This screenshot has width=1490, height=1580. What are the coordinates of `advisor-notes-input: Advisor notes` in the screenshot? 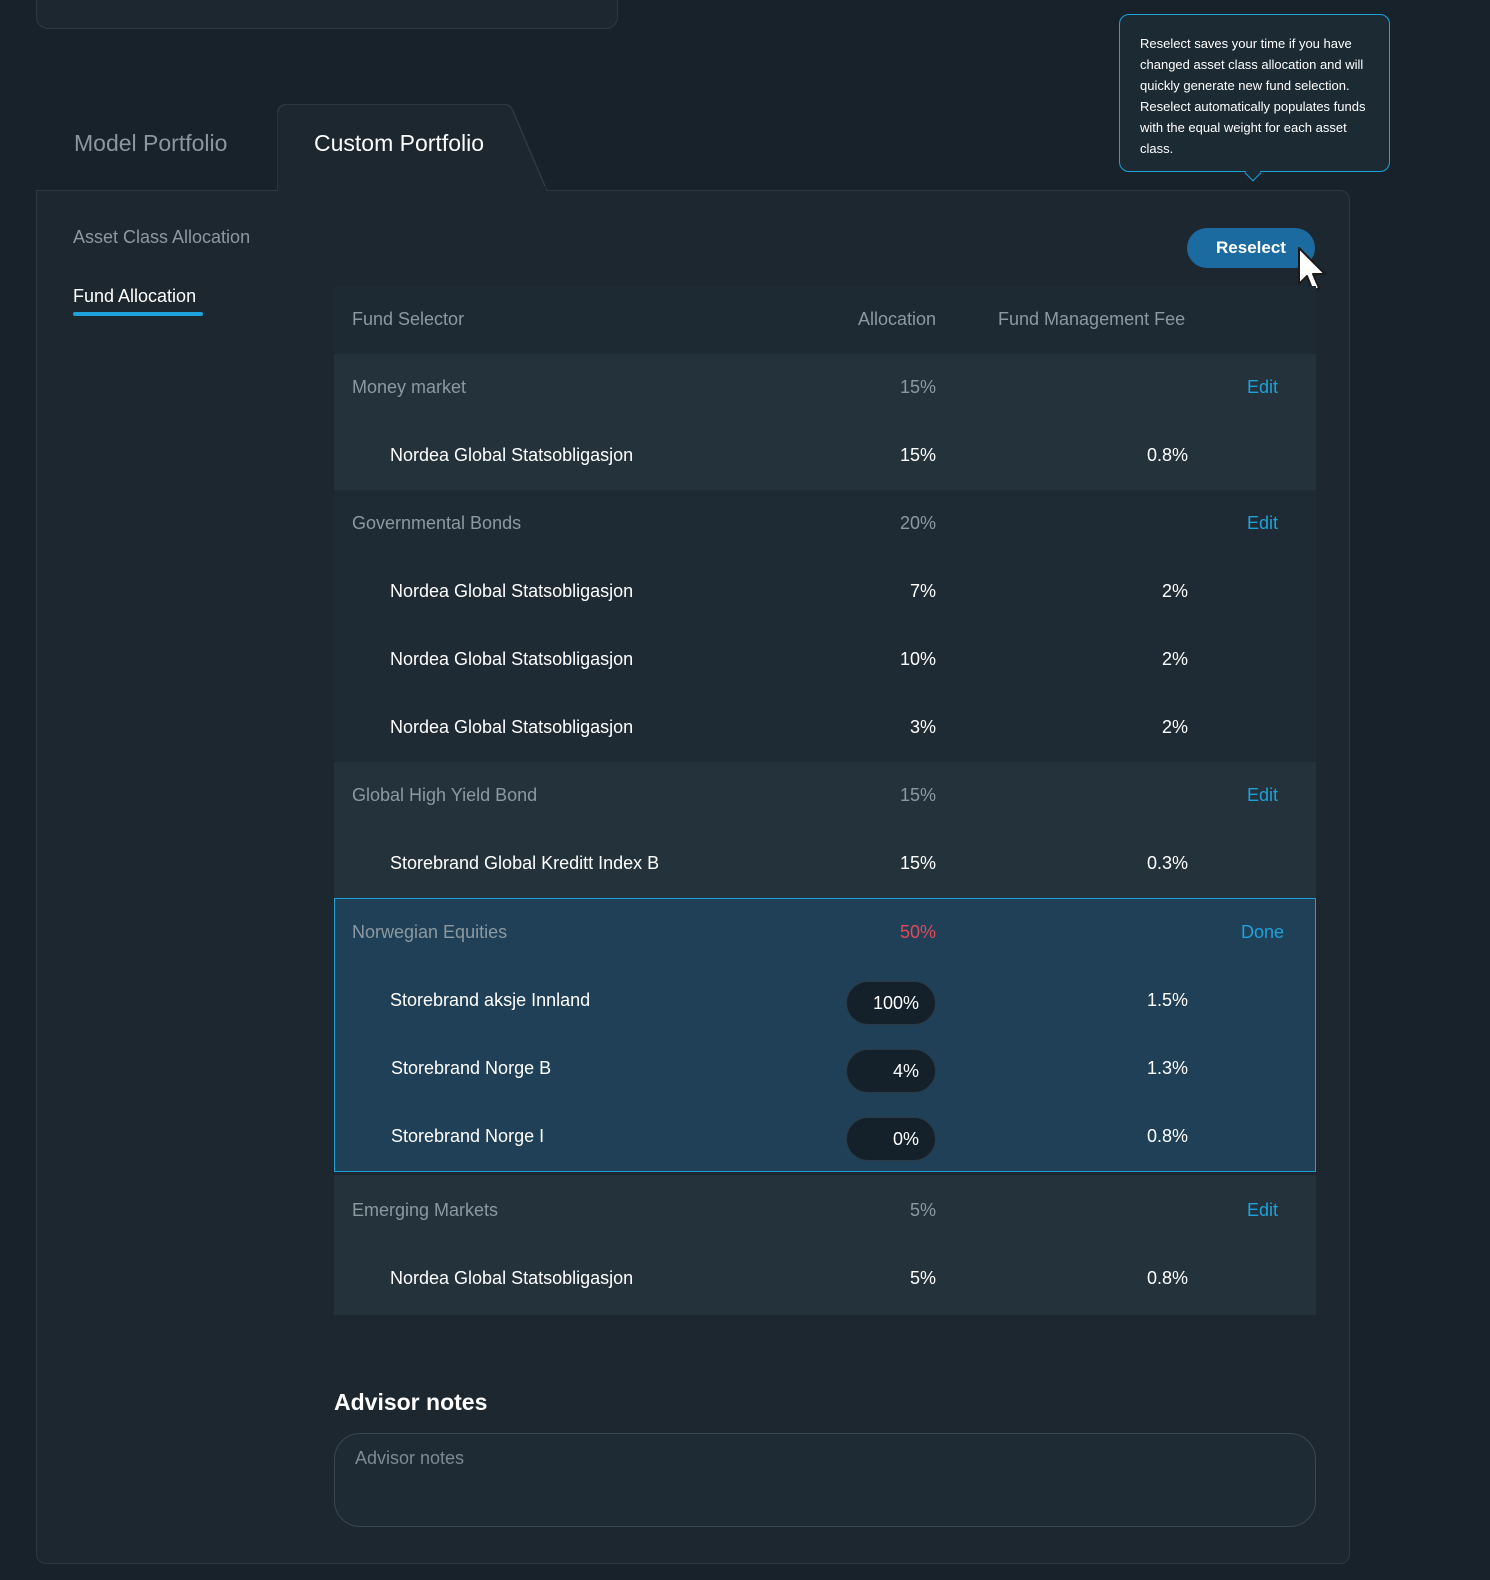 It's located at (825, 1480).